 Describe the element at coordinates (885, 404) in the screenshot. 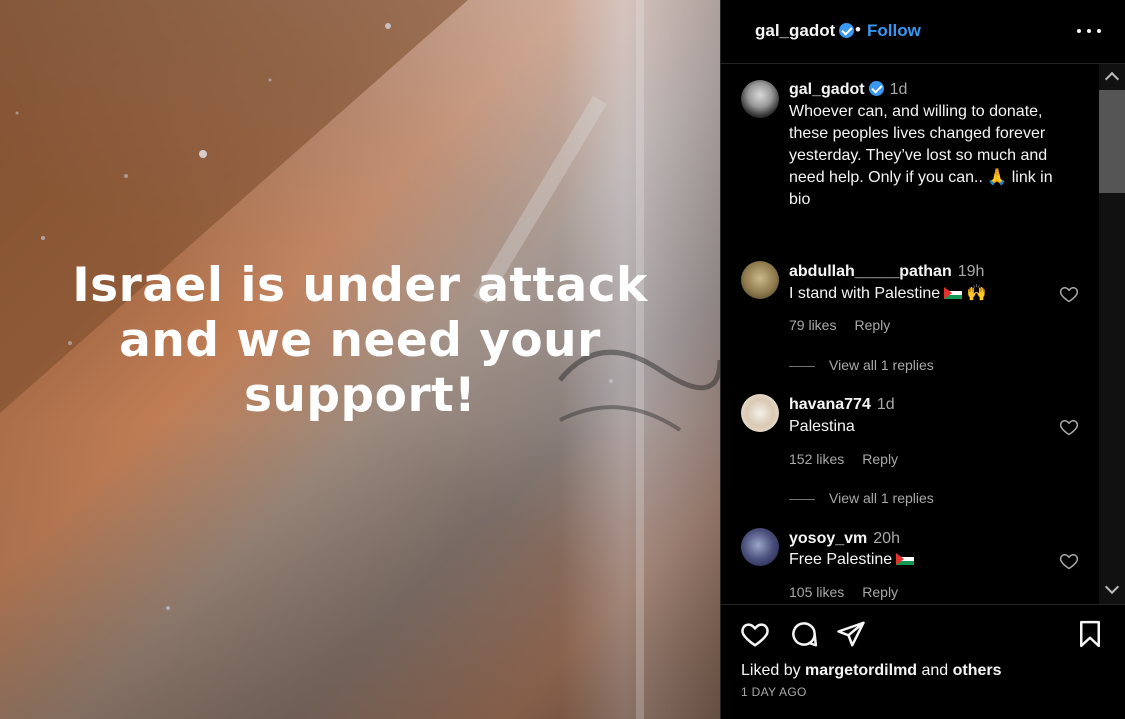

I see `comment-time: 1d` at that location.